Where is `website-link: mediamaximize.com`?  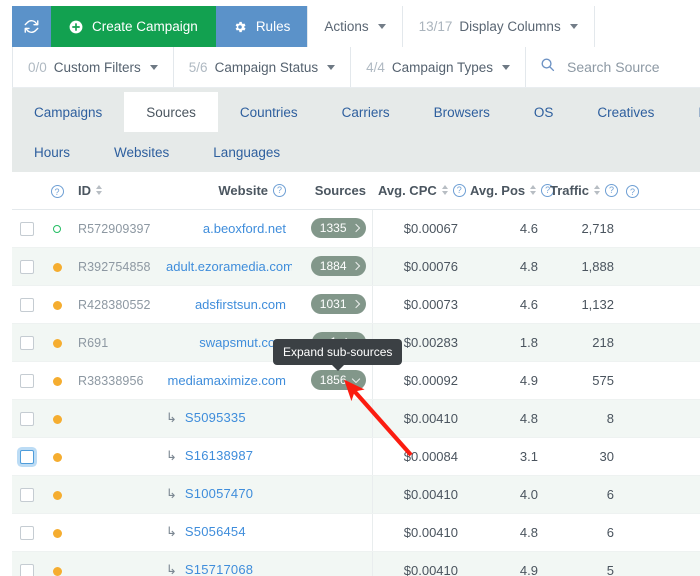
website-link: mediamaximize.com is located at coordinates (227, 380).